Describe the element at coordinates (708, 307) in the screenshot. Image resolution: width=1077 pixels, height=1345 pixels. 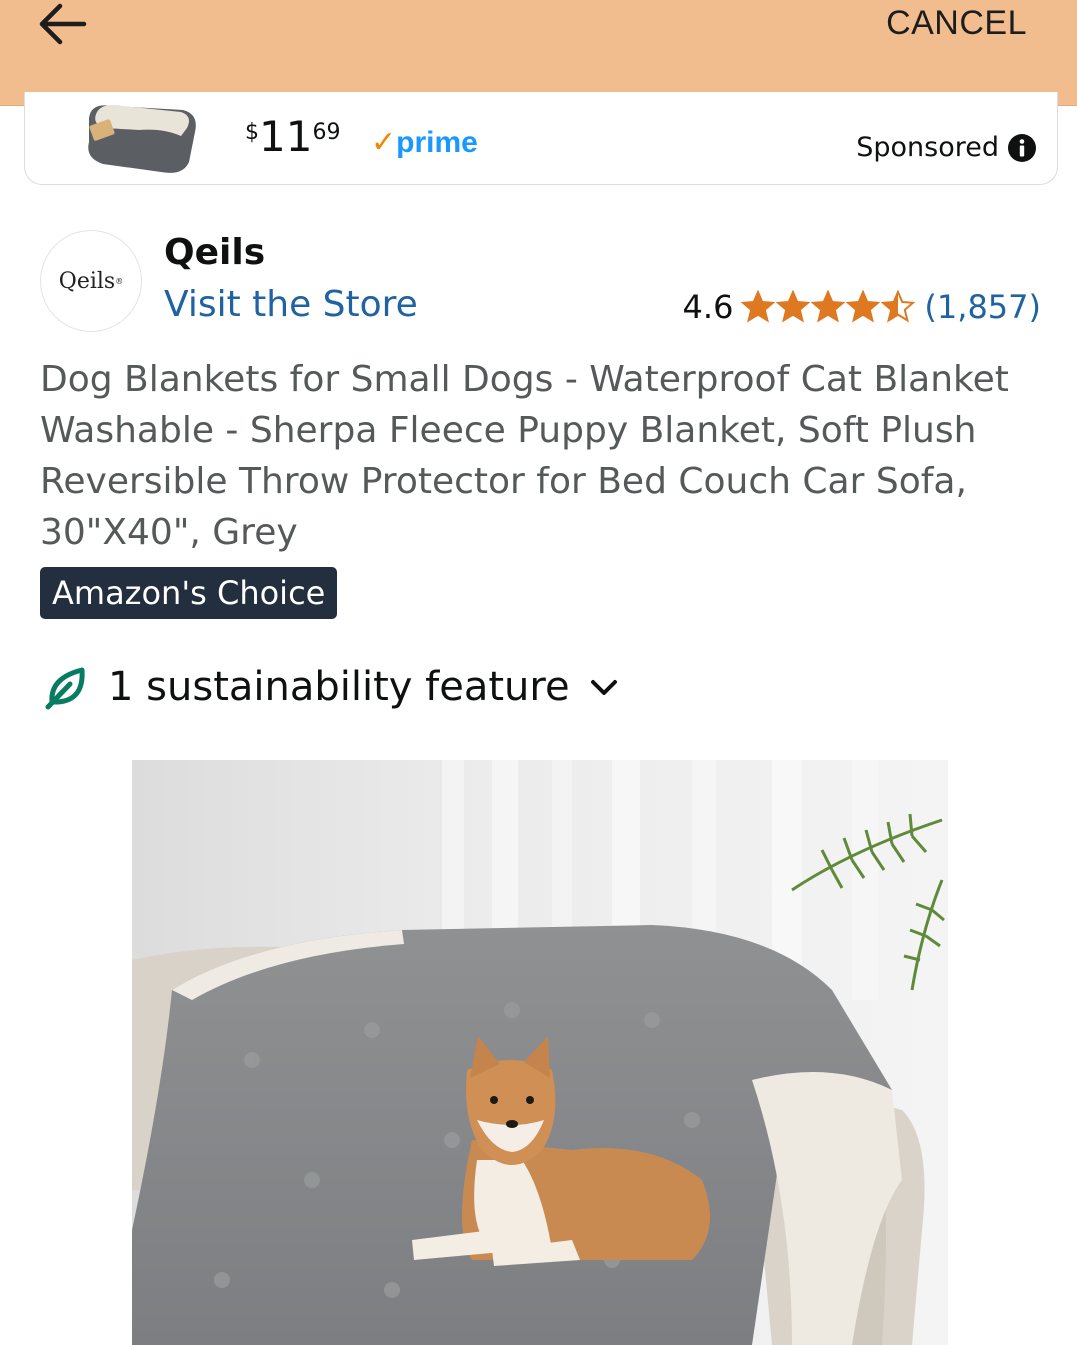
I see `rating-value: 4.6` at that location.